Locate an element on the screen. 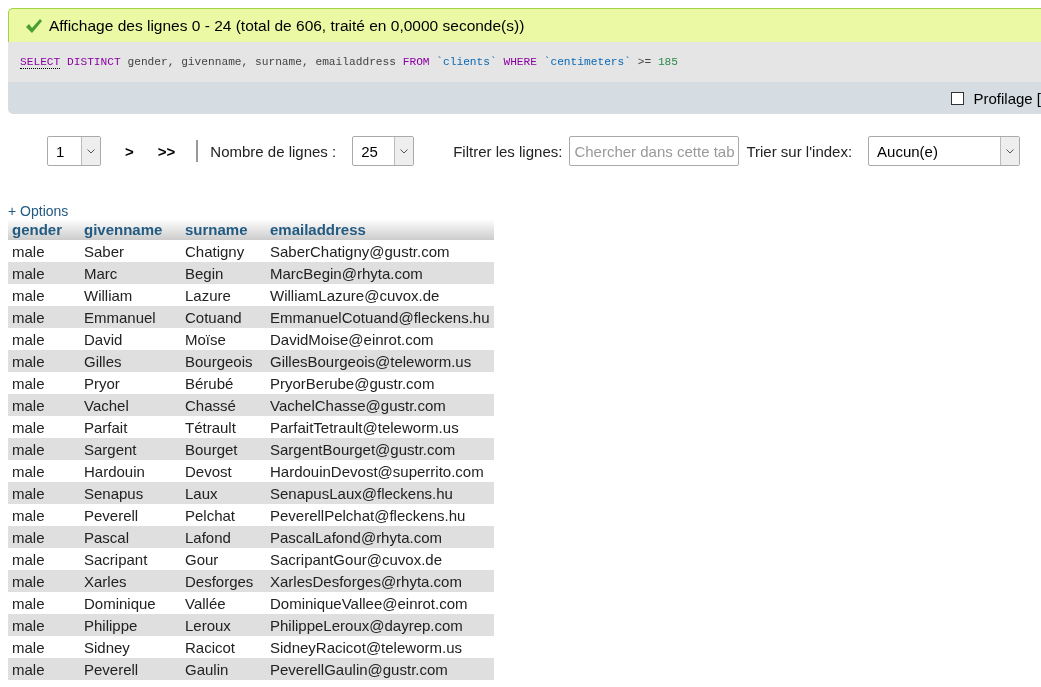  table-cell: Tétrault is located at coordinates (223, 427).